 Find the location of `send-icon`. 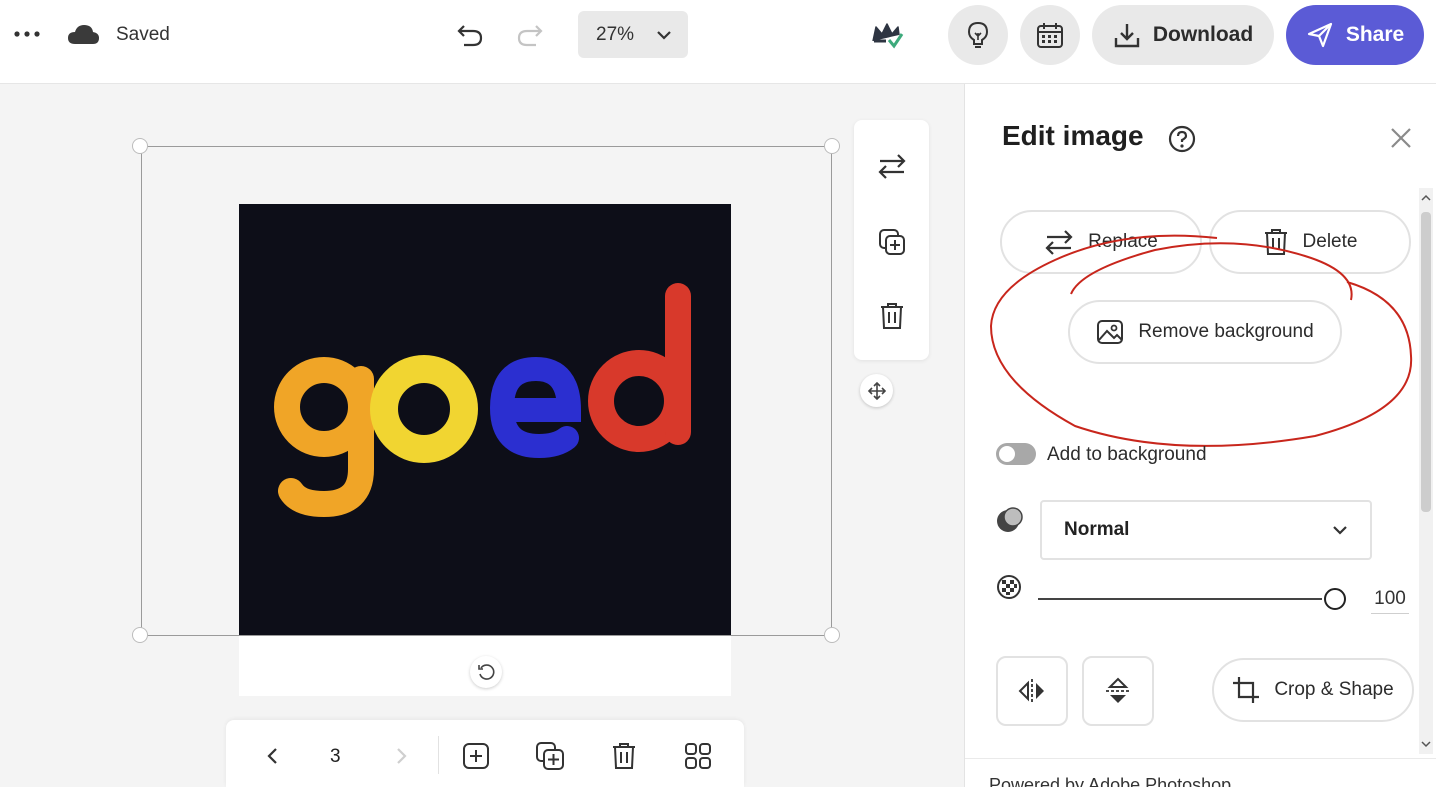

send-icon is located at coordinates (1319, 35).